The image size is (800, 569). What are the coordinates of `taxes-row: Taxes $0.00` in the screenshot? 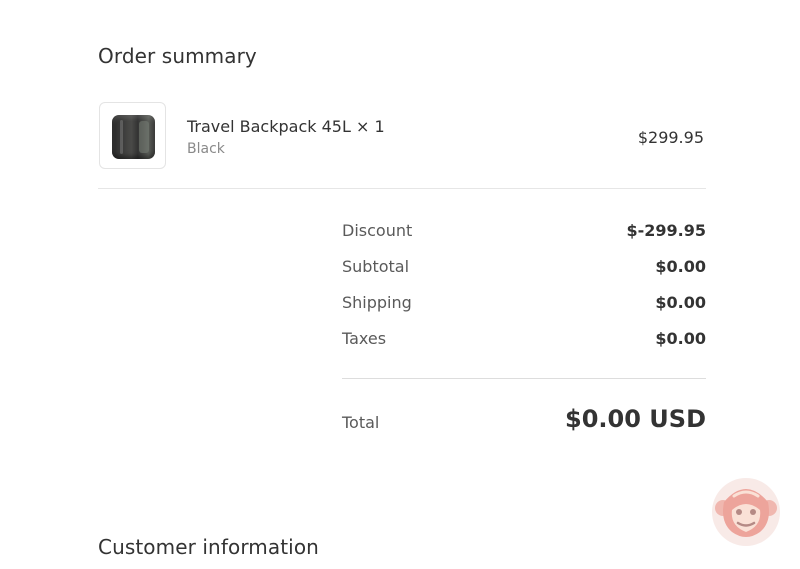 It's located at (524, 340).